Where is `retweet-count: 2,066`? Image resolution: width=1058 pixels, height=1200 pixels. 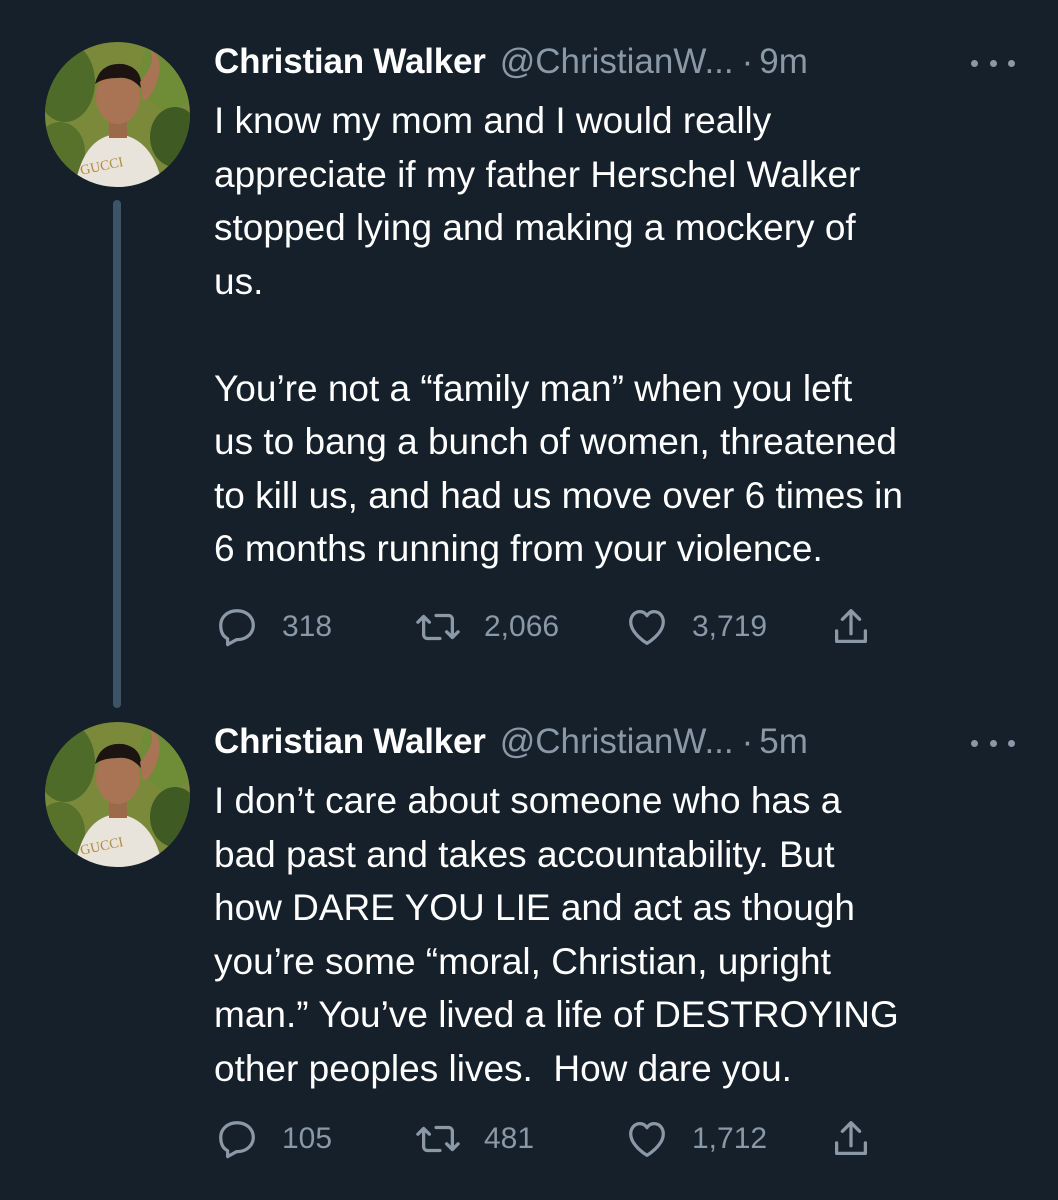
retweet-count: 2,066 is located at coordinates (522, 626).